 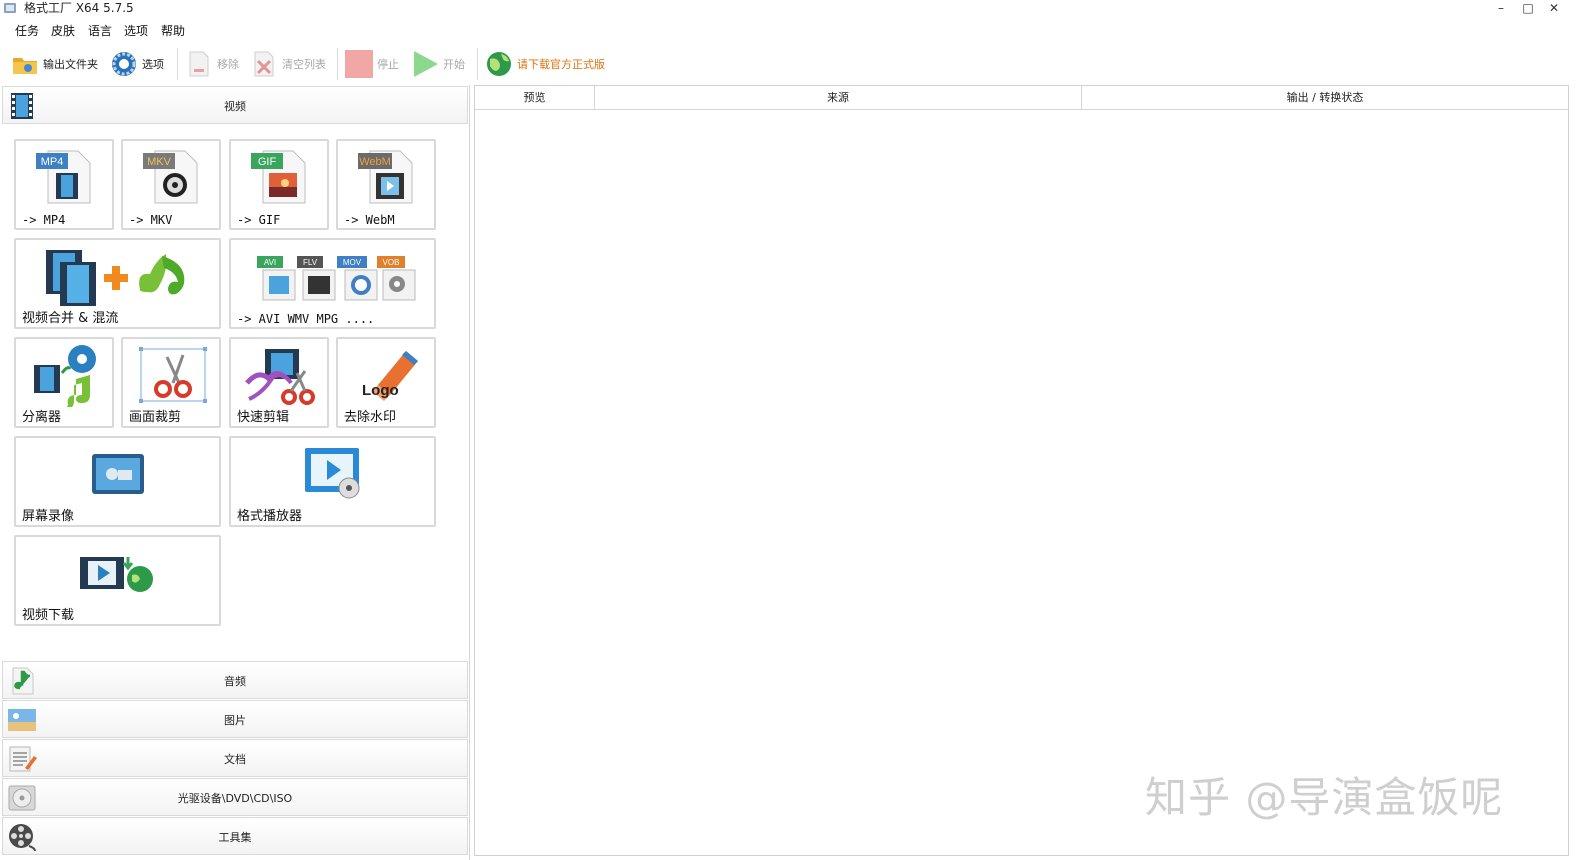 I want to click on category-optical-drive: 光驱设备\DVD\CD\ISO, so click(x=235, y=797).